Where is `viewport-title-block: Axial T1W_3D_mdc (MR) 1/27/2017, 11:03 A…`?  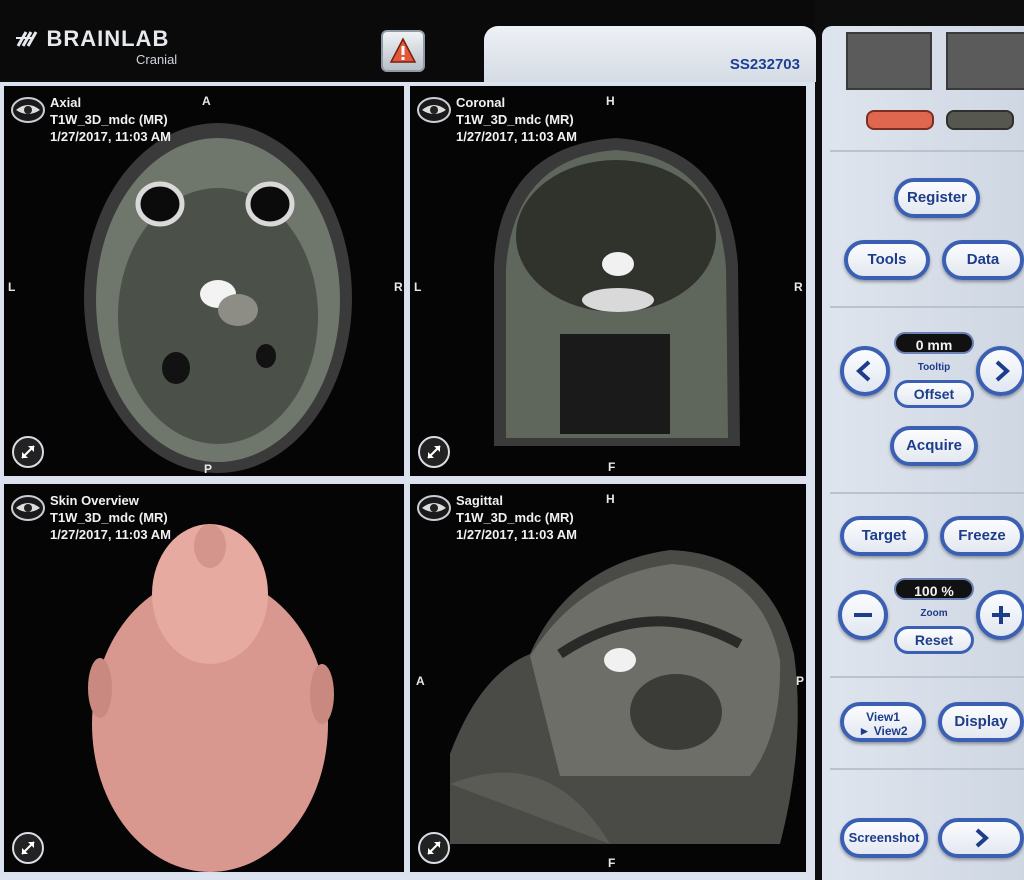 viewport-title-block: Axial T1W_3D_mdc (MR) 1/27/2017, 11:03 A… is located at coordinates (110, 119).